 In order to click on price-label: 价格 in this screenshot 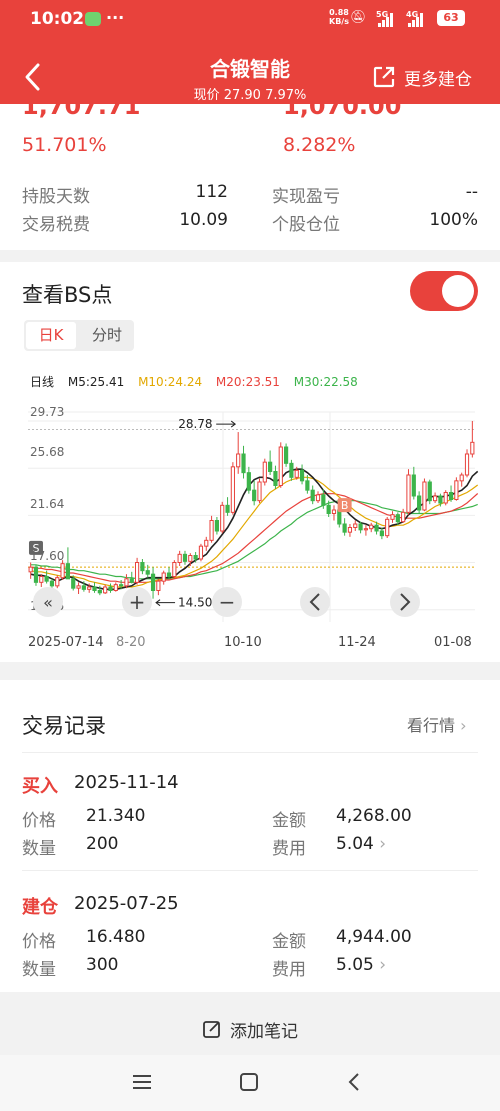, I will do `click(39, 942)`.